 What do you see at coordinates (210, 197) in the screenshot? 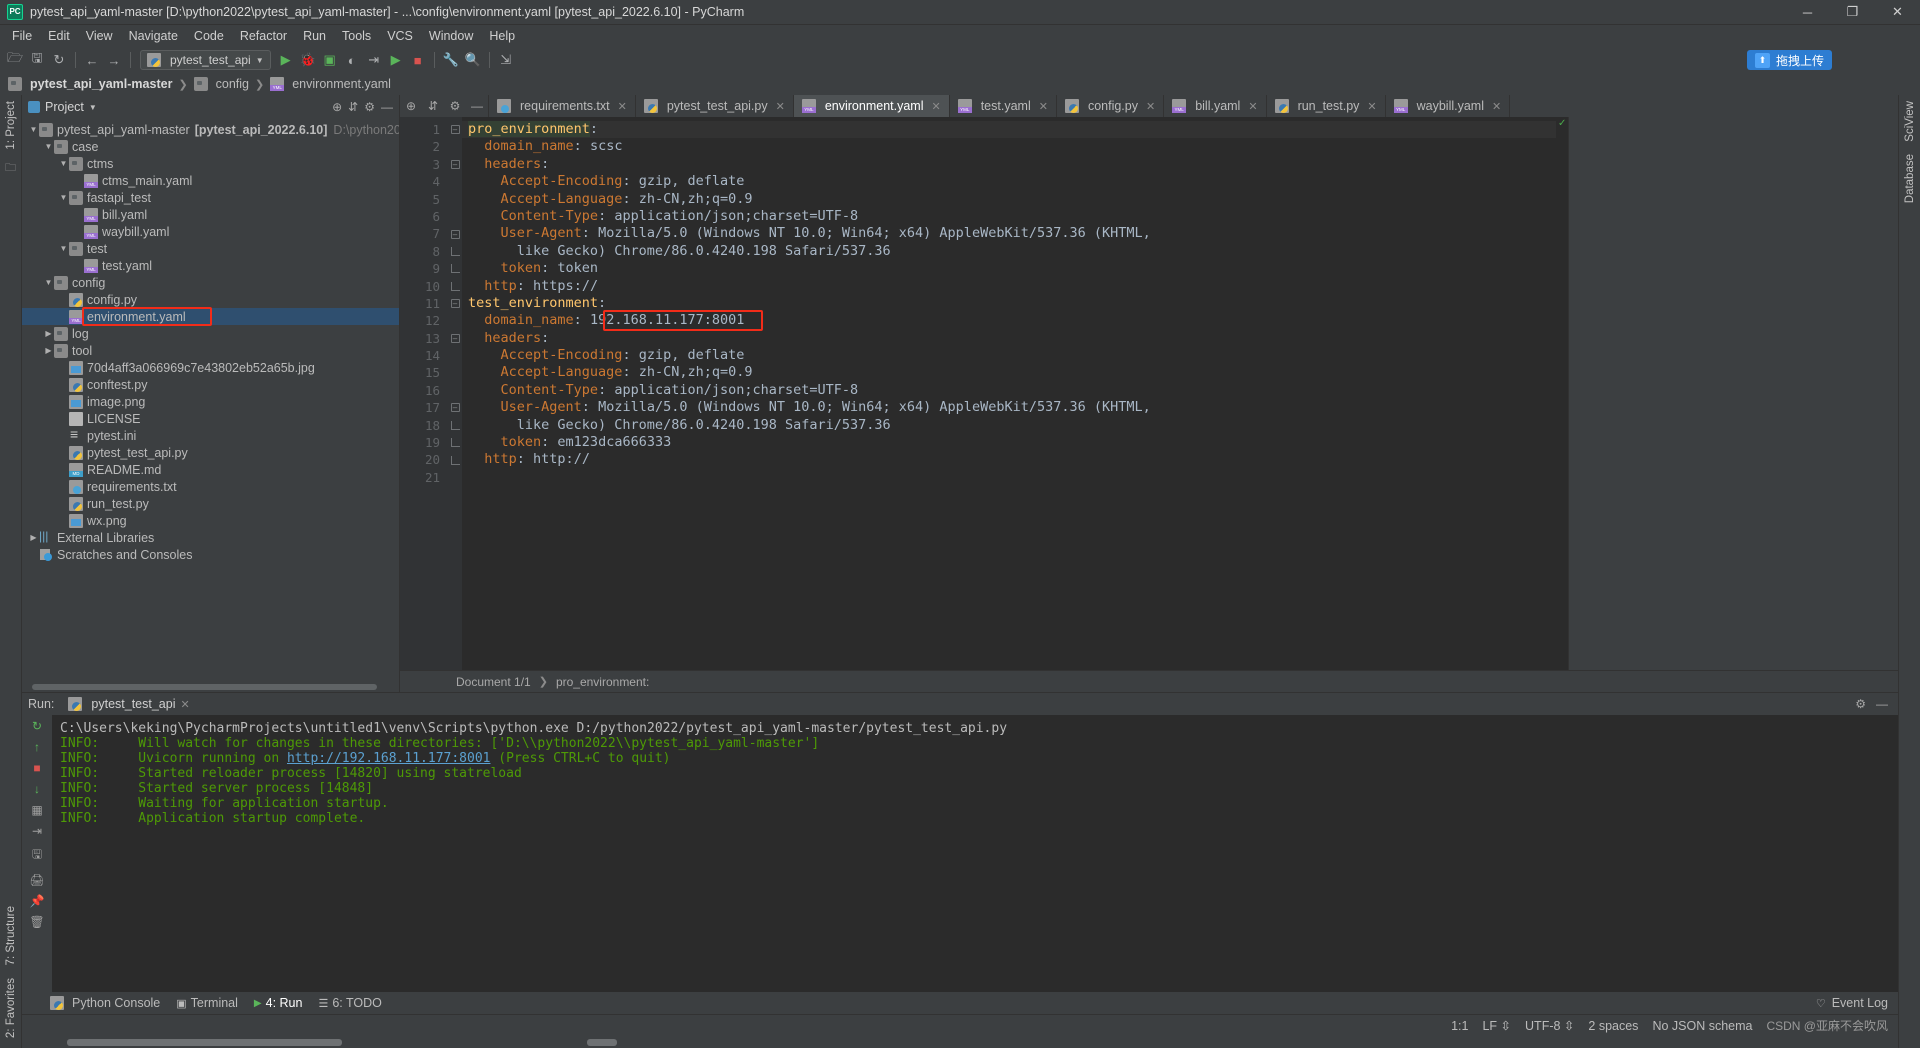
I see `tree-row: ▼ fastapi_test` at bounding box center [210, 197].